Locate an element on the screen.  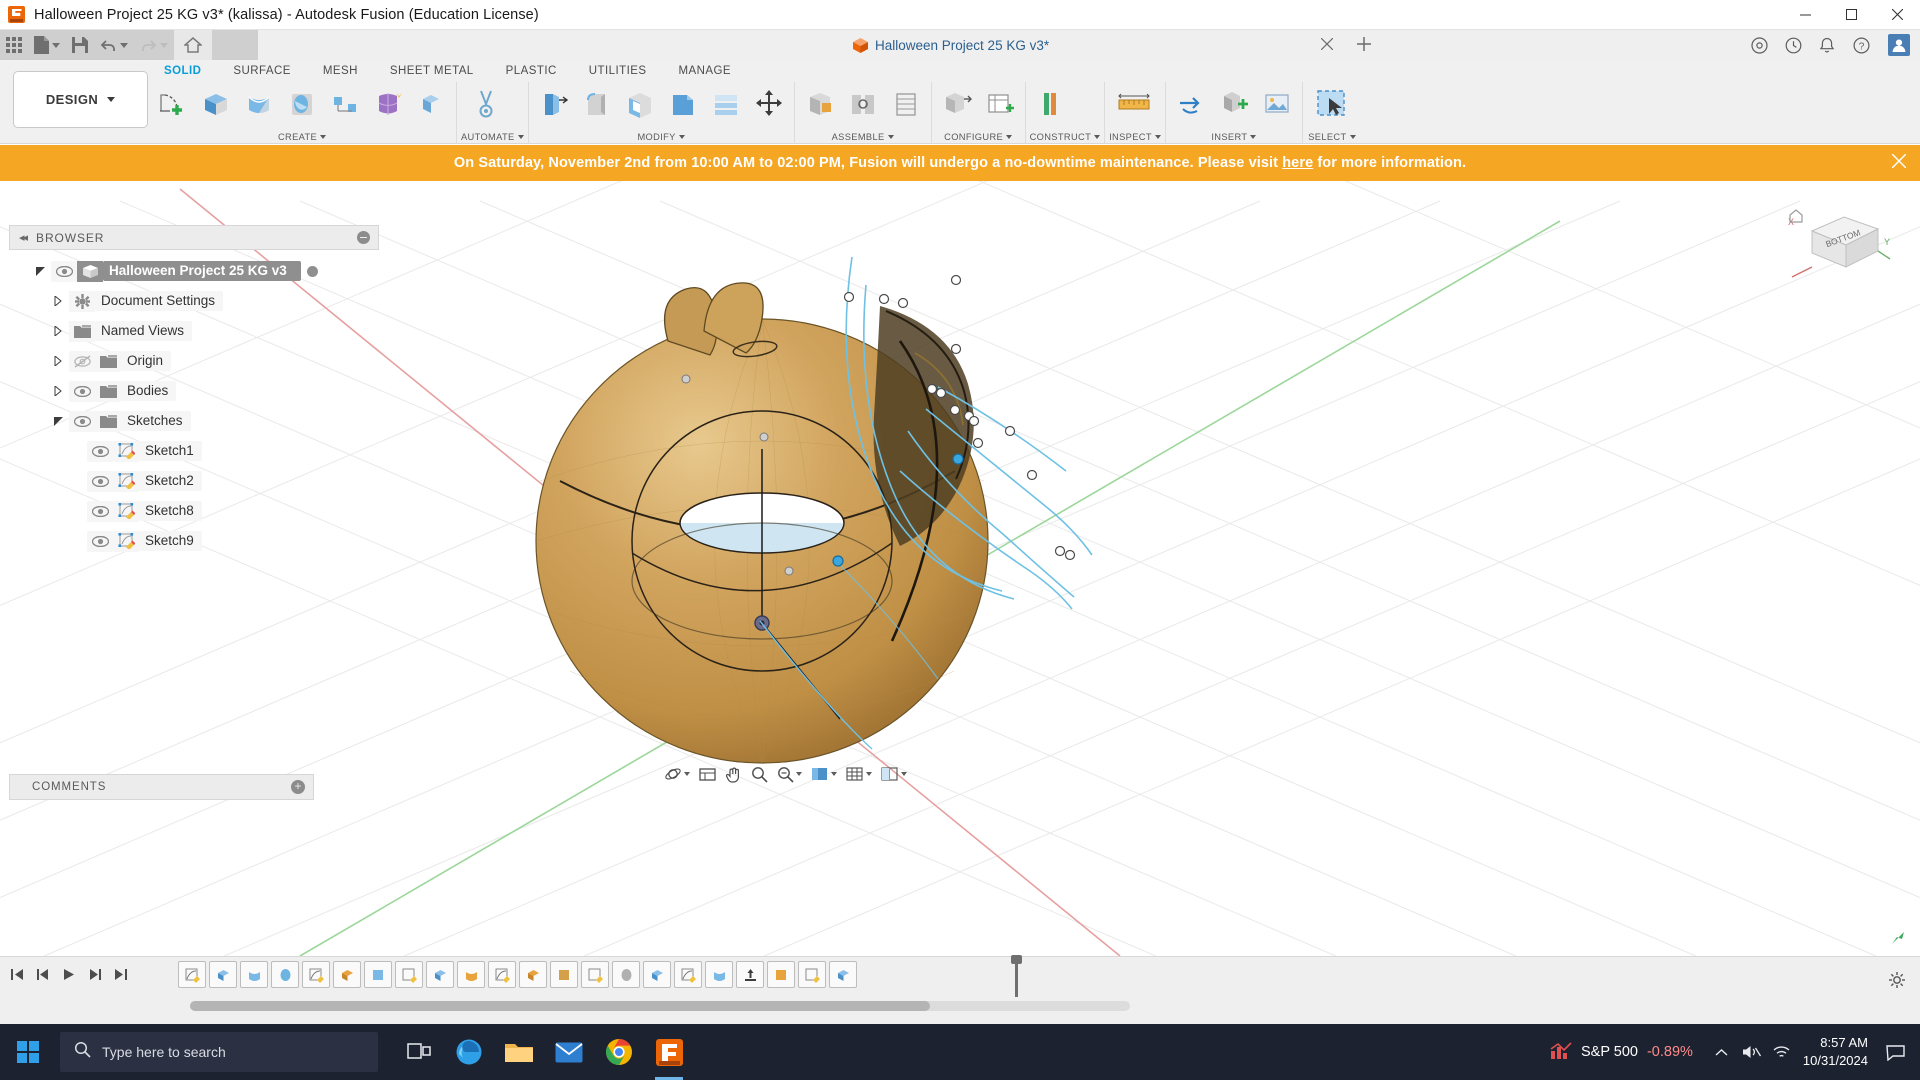
skip-start-icon is located at coordinates (17, 974).